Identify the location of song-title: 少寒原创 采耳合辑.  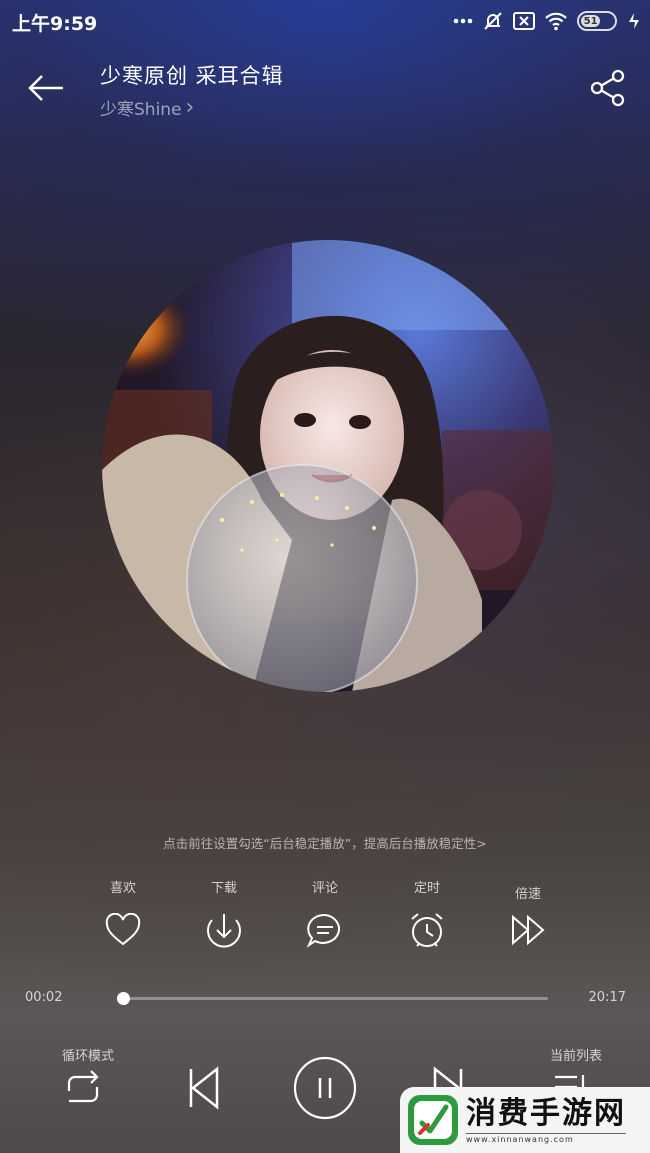
(192, 76).